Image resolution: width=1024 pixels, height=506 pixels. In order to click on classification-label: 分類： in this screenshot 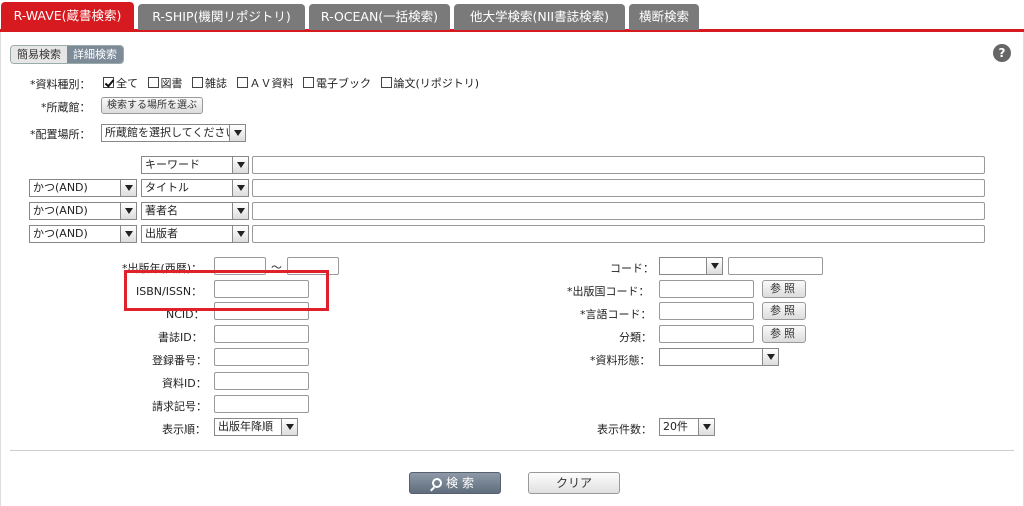, I will do `click(635, 337)`.